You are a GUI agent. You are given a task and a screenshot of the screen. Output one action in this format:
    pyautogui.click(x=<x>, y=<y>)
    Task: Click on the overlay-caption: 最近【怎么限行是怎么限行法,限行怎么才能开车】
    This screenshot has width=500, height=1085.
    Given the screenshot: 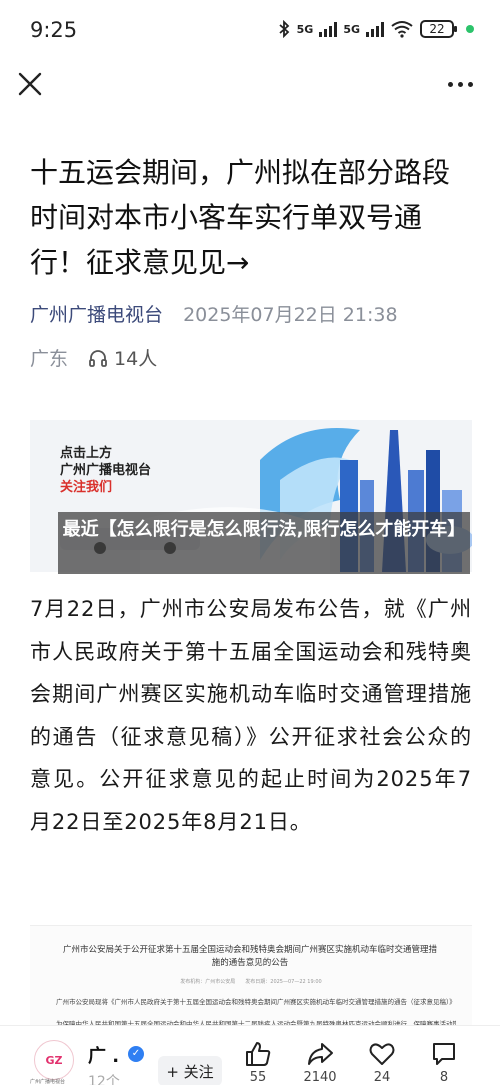 What is the action you would take?
    pyautogui.click(x=264, y=543)
    